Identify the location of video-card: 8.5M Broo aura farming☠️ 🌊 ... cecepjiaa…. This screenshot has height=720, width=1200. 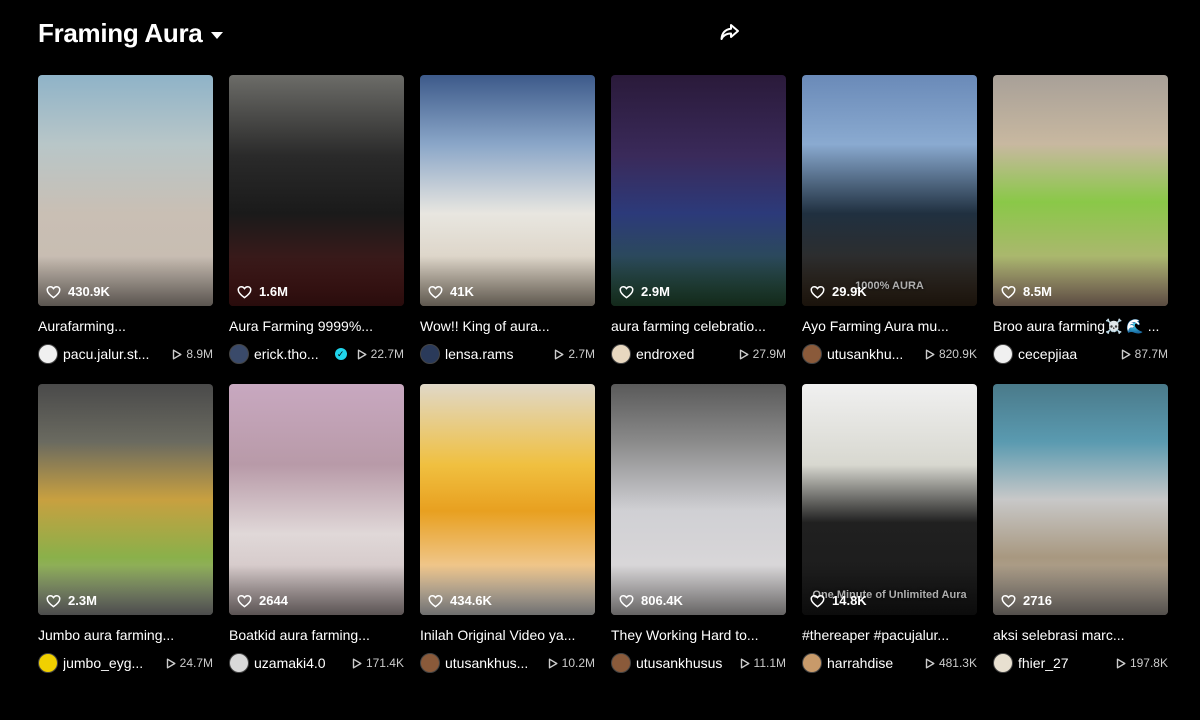
(1080, 229).